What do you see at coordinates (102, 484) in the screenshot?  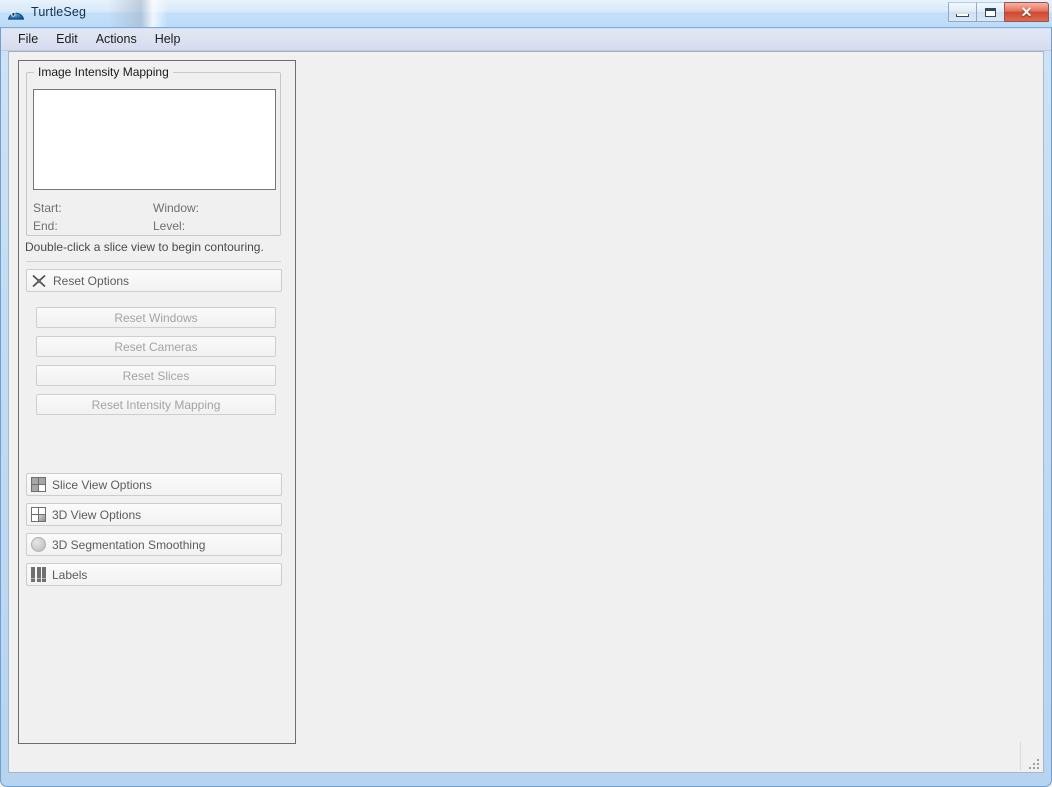 I see `section-label: Slice View Options` at bounding box center [102, 484].